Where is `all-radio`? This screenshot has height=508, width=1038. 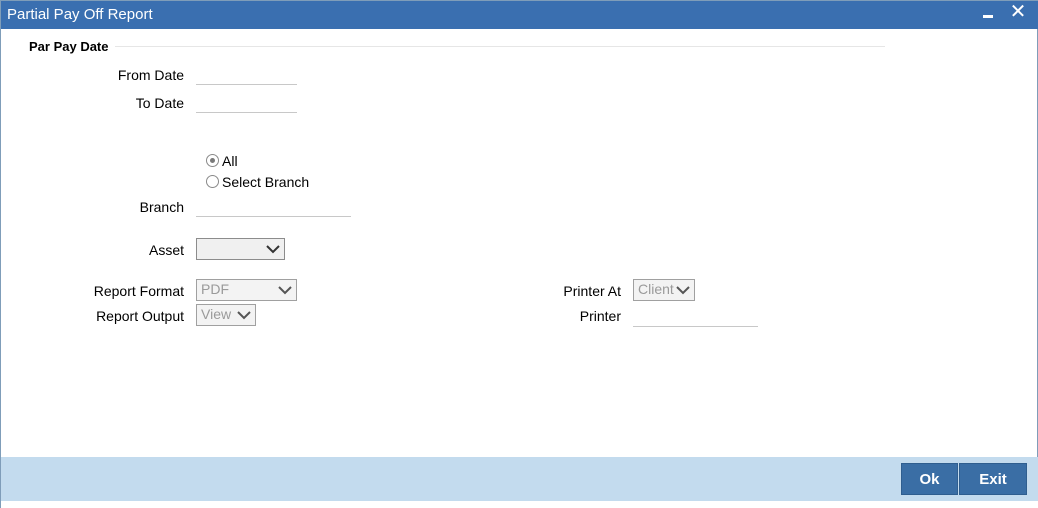
all-radio is located at coordinates (212, 160).